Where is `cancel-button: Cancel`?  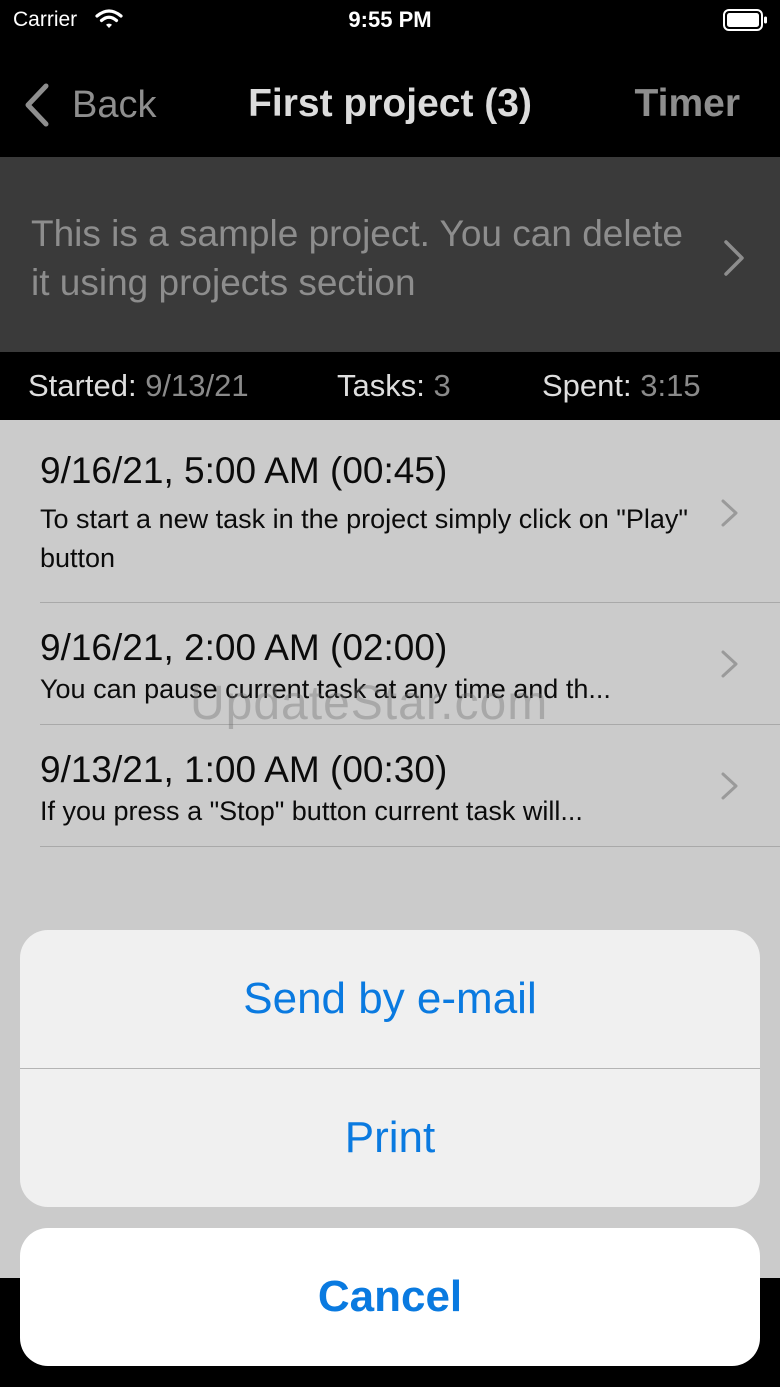
cancel-button: Cancel is located at coordinates (390, 1297).